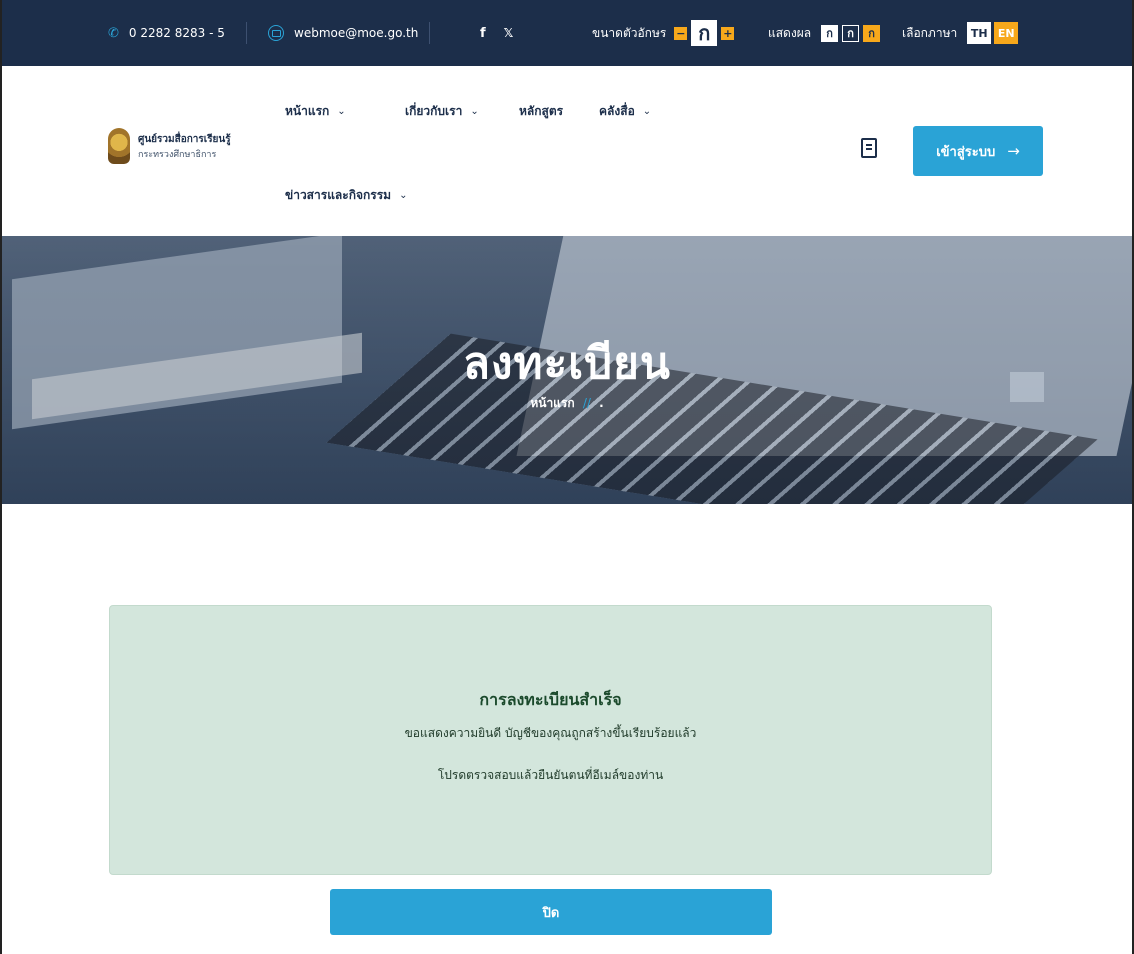 The image size is (1134, 954). Describe the element at coordinates (1006, 33) in the screenshot. I see `lang-en-button: EN` at that location.